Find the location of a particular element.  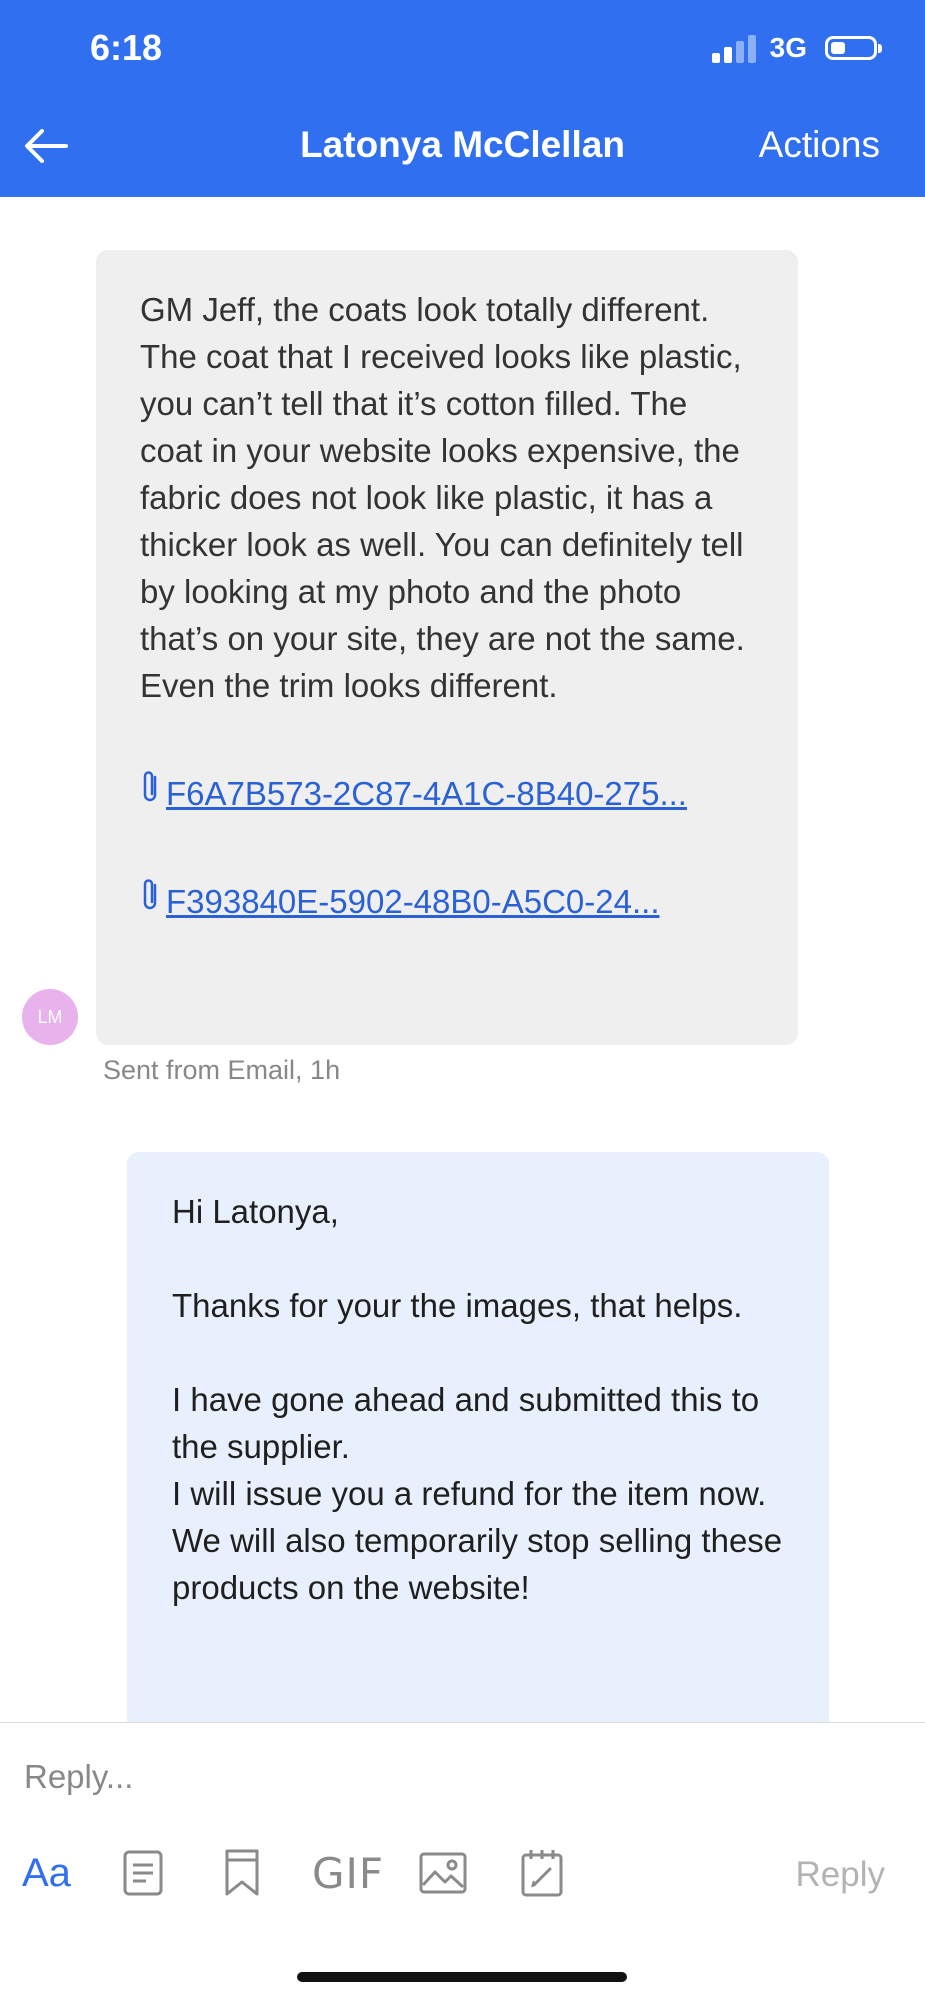

status-indicators: 3G is located at coordinates (796, 48).